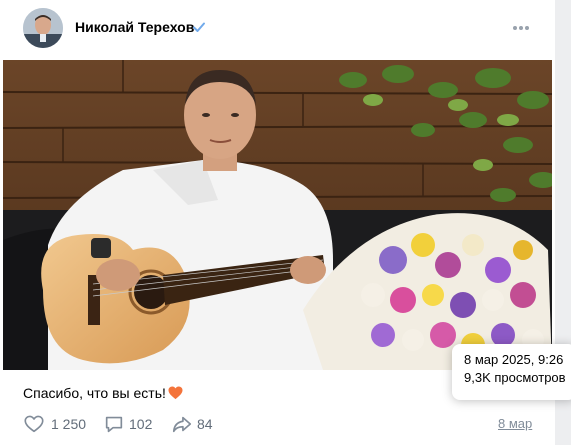  I want to click on share-count: 84, so click(205, 424).